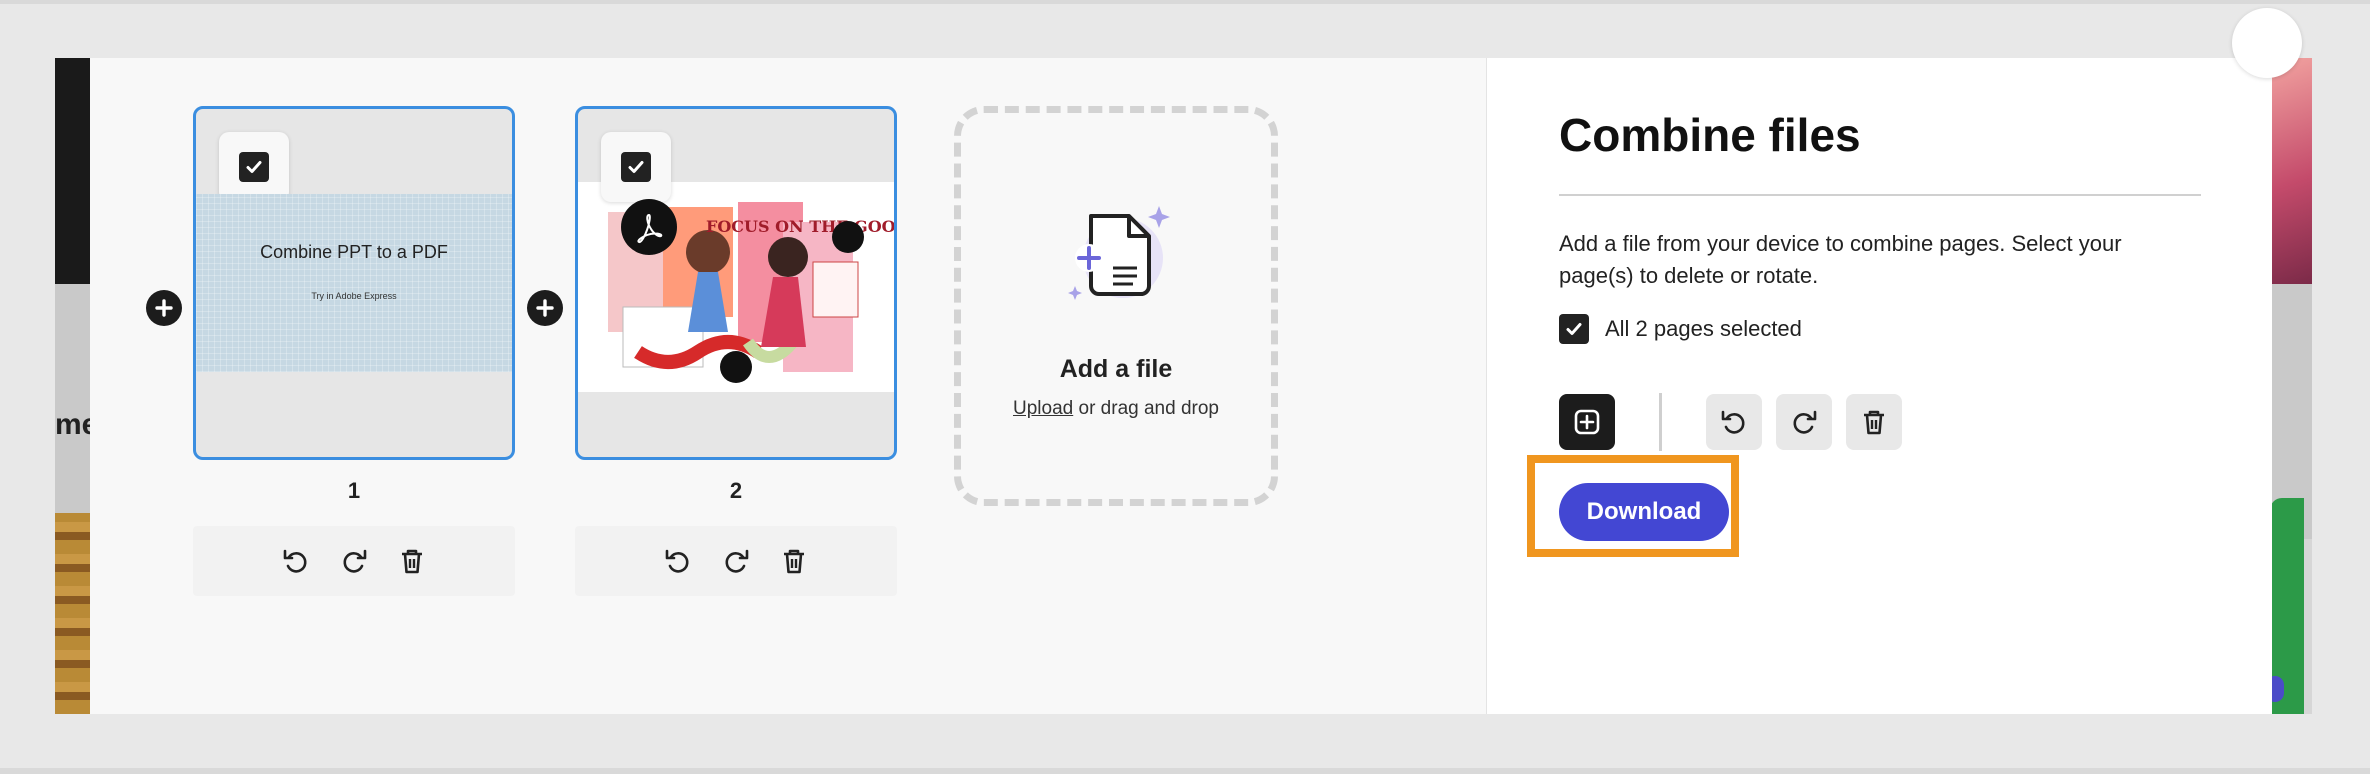  What do you see at coordinates (2267, 43) in the screenshot?
I see `close-button` at bounding box center [2267, 43].